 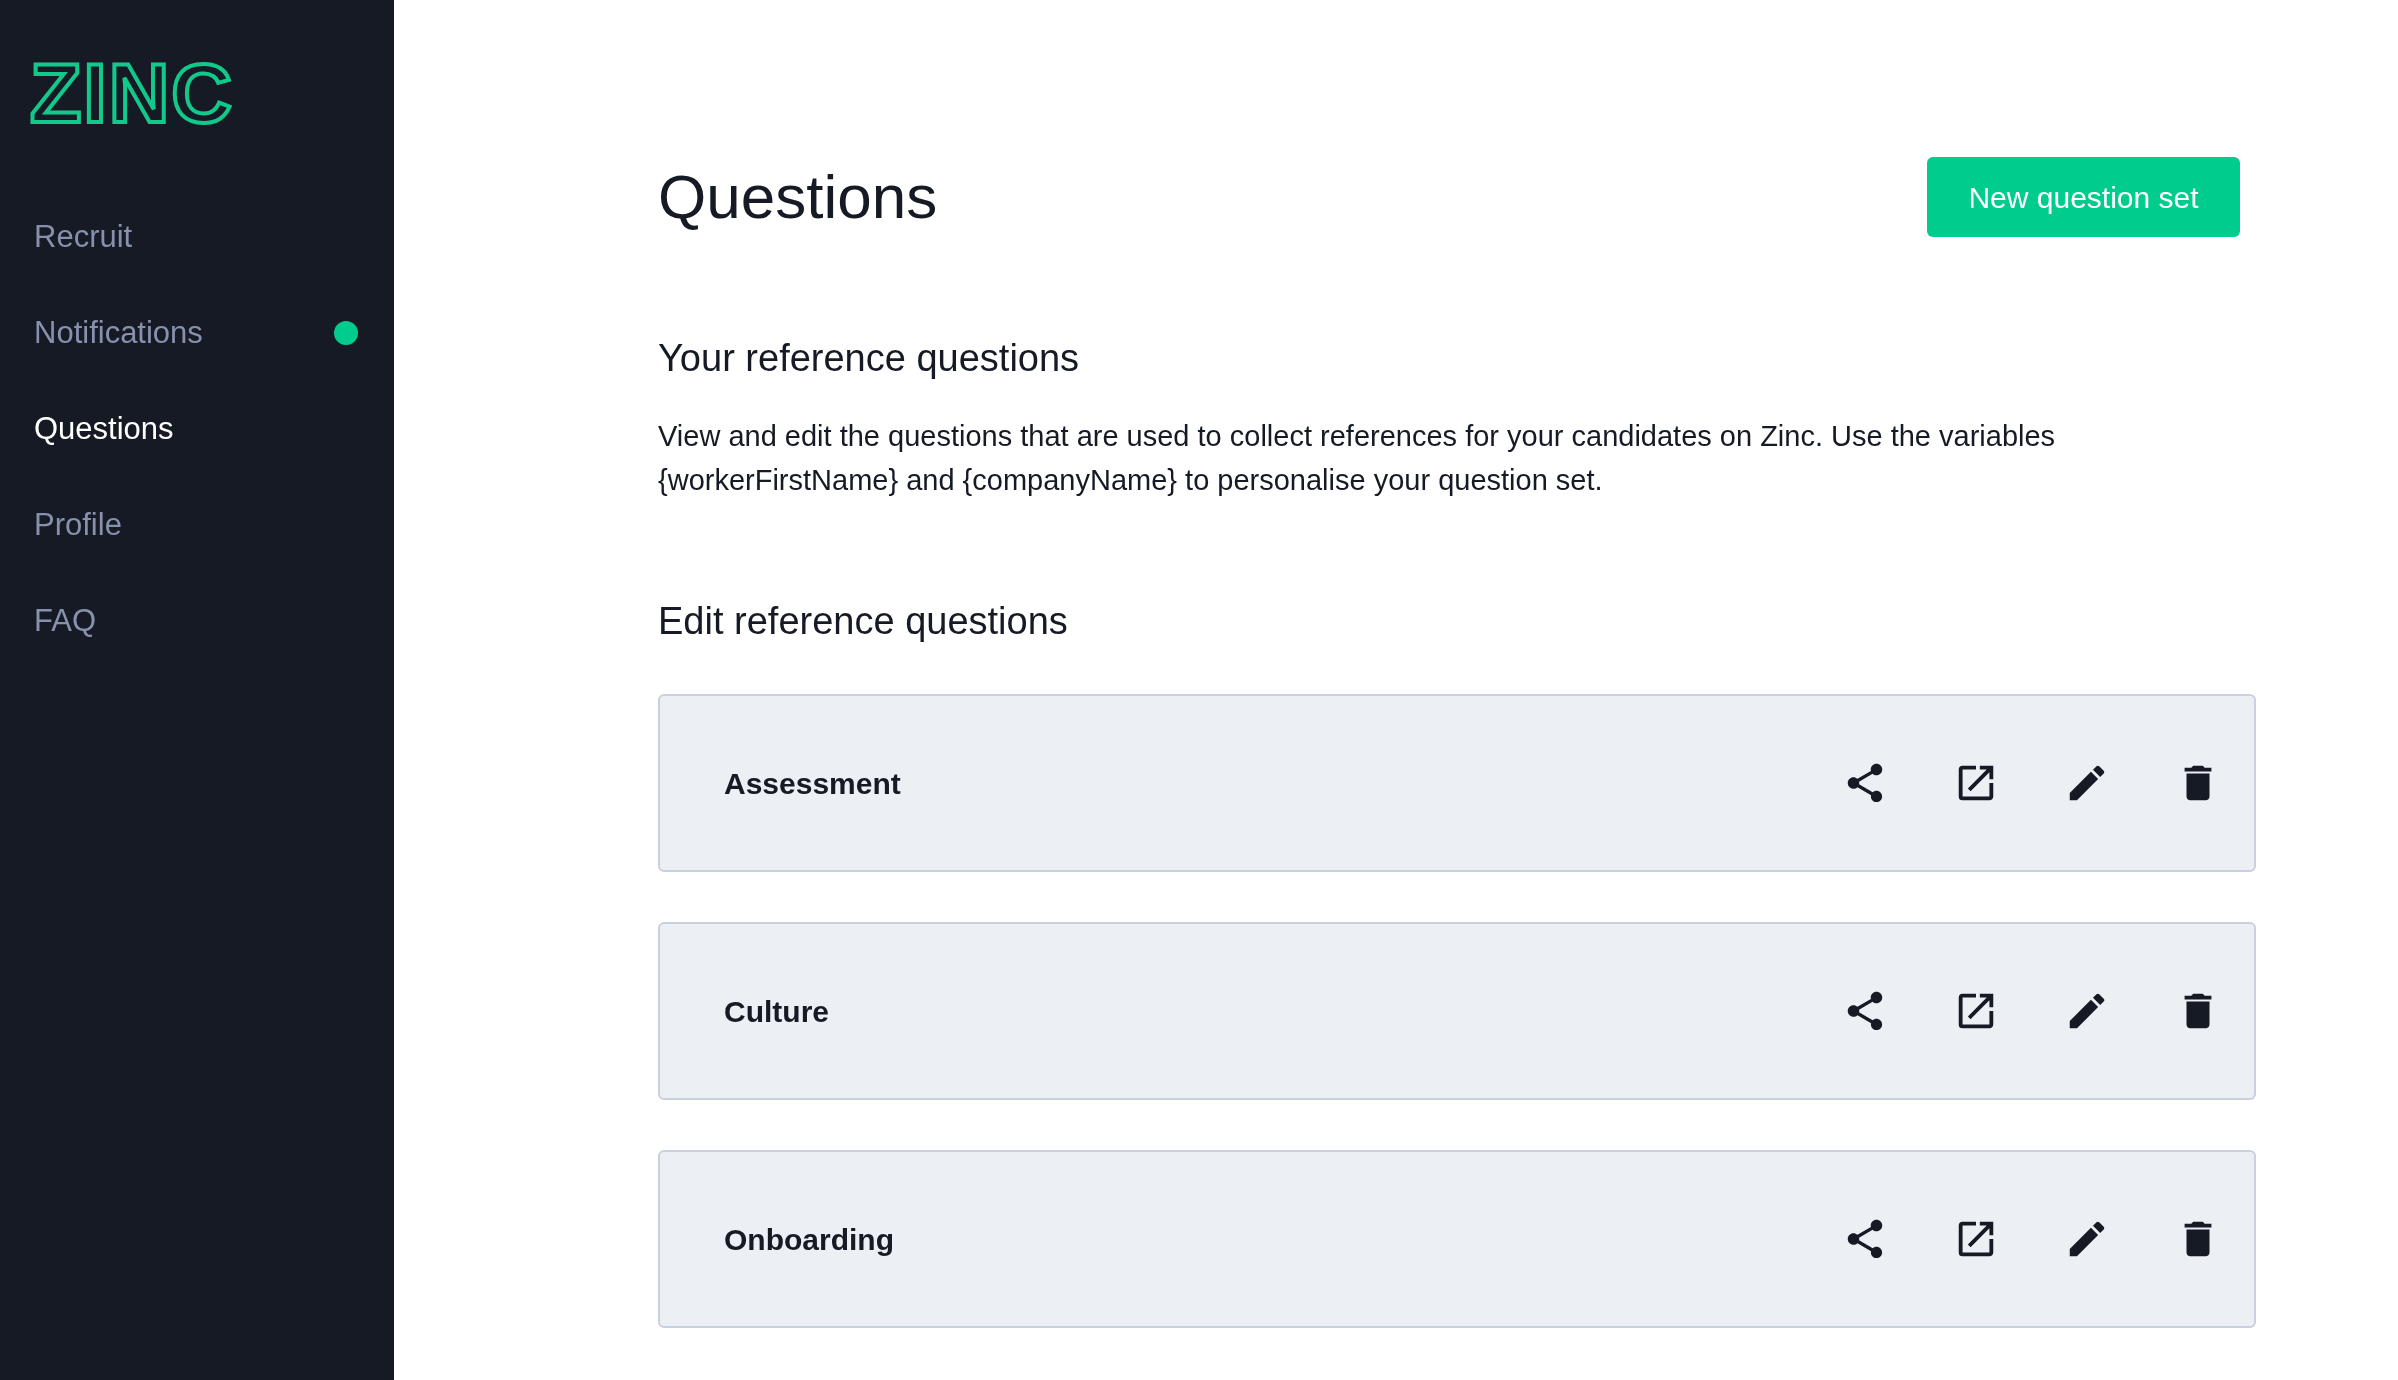 I want to click on sidebar-nav-item: Notifications, so click(x=197, y=333).